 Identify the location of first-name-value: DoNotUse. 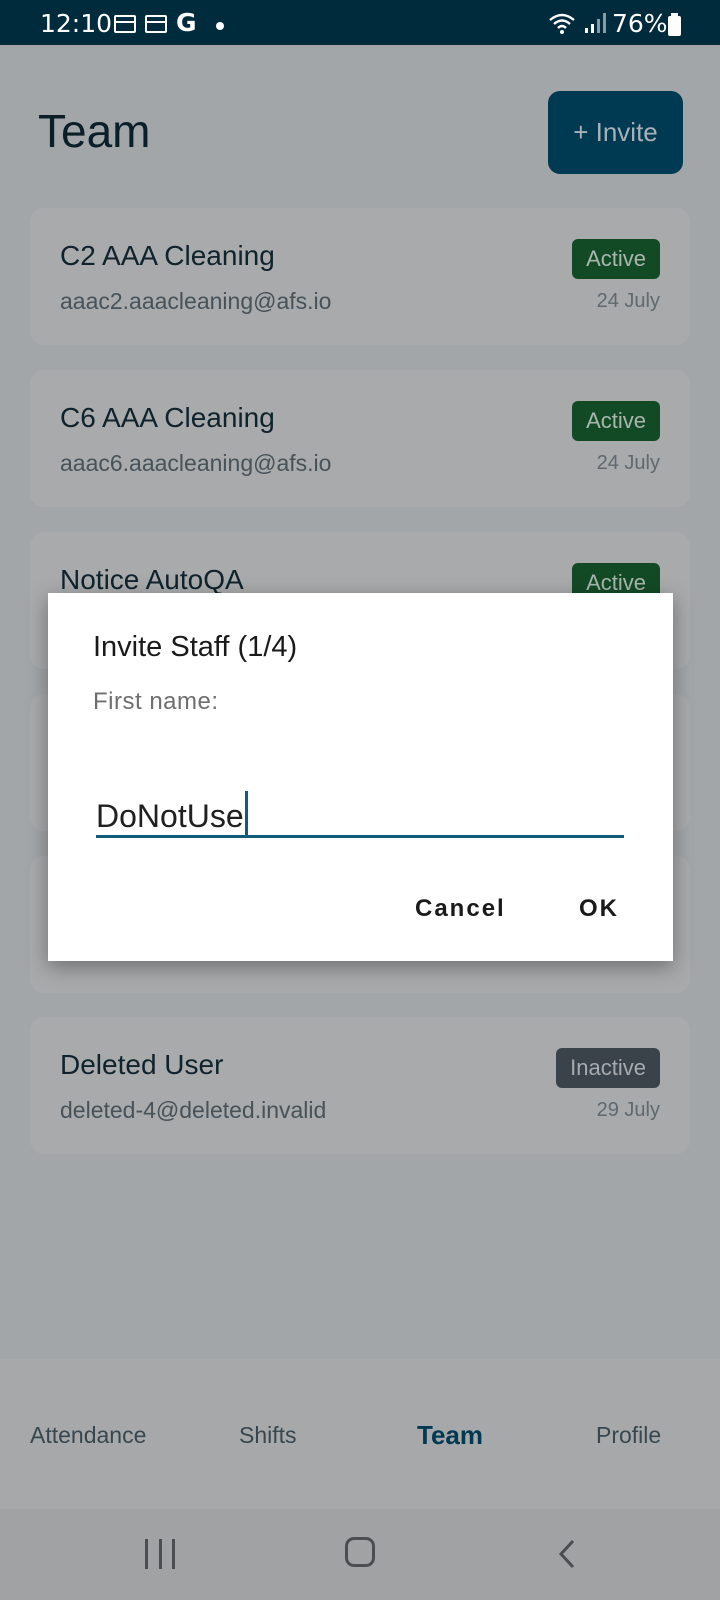
(172, 813).